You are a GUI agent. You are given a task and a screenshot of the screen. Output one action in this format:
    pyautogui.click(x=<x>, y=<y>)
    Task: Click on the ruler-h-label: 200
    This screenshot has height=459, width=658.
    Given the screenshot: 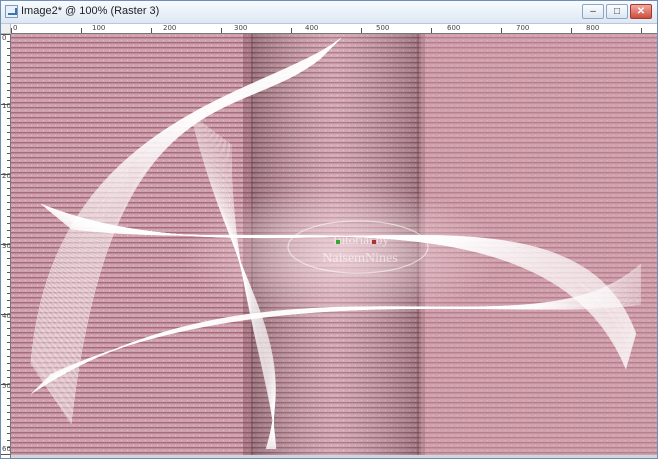 What is the action you would take?
    pyautogui.click(x=170, y=28)
    